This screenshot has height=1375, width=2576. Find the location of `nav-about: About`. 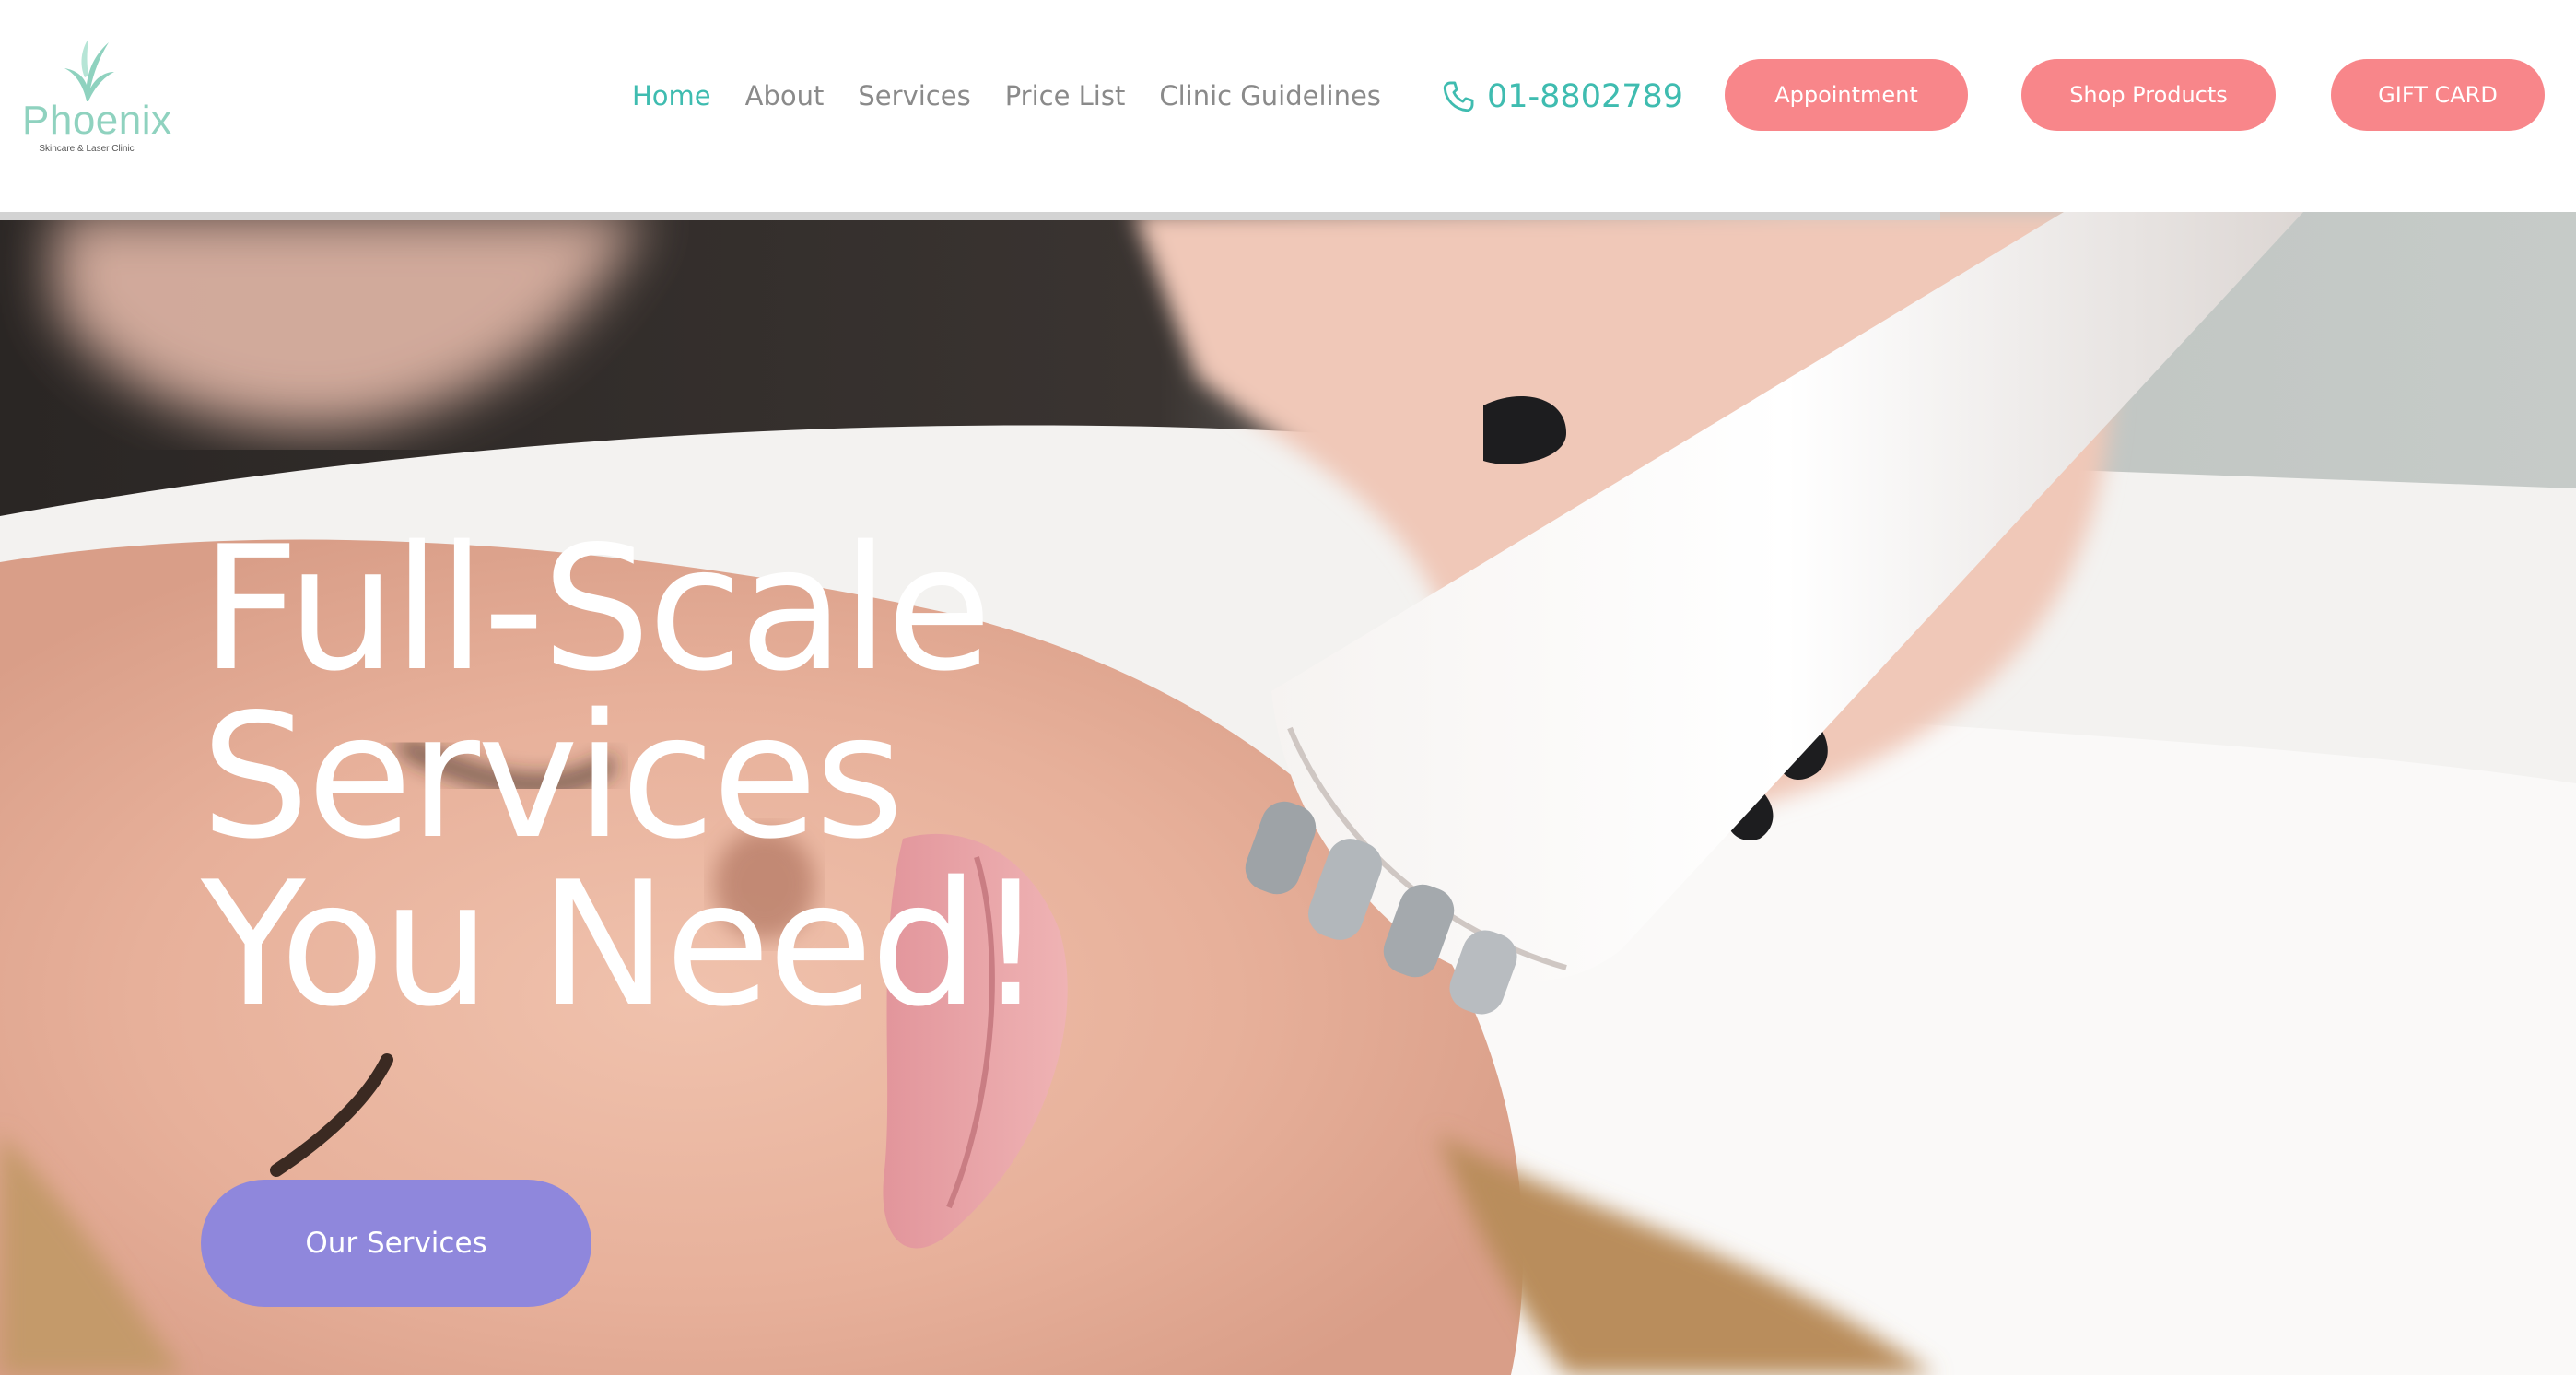

nav-about: About is located at coordinates (785, 96).